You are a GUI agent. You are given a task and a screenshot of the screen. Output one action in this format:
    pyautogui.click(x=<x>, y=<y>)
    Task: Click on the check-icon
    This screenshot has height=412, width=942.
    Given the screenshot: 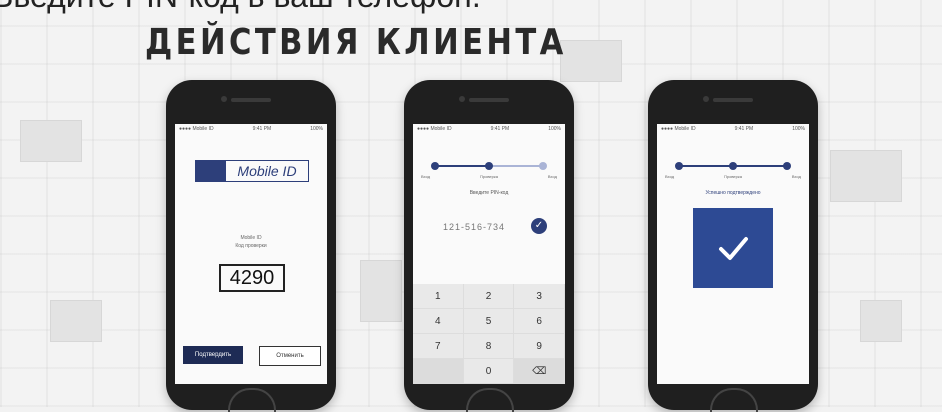 What is the action you would take?
    pyautogui.click(x=733, y=248)
    